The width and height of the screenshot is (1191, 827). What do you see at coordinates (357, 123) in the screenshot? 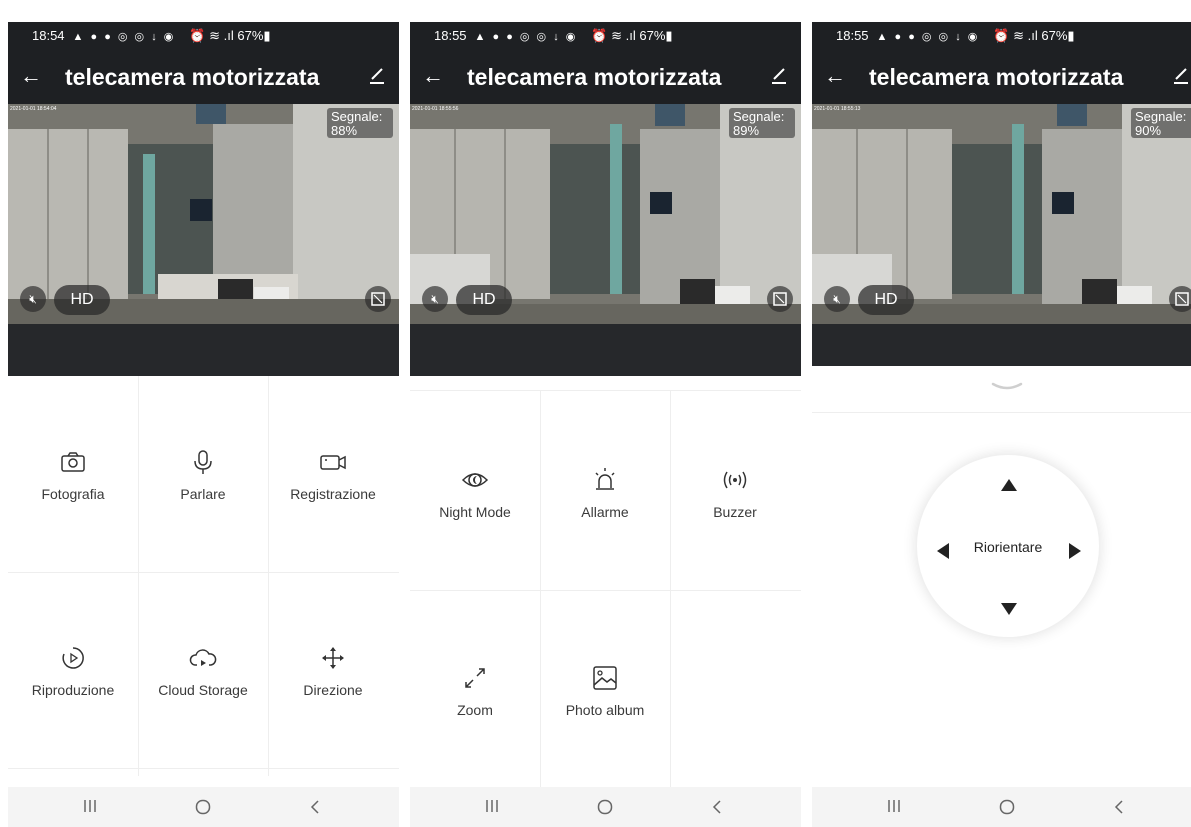
I see `signal-text: Segnale: 88%` at bounding box center [357, 123].